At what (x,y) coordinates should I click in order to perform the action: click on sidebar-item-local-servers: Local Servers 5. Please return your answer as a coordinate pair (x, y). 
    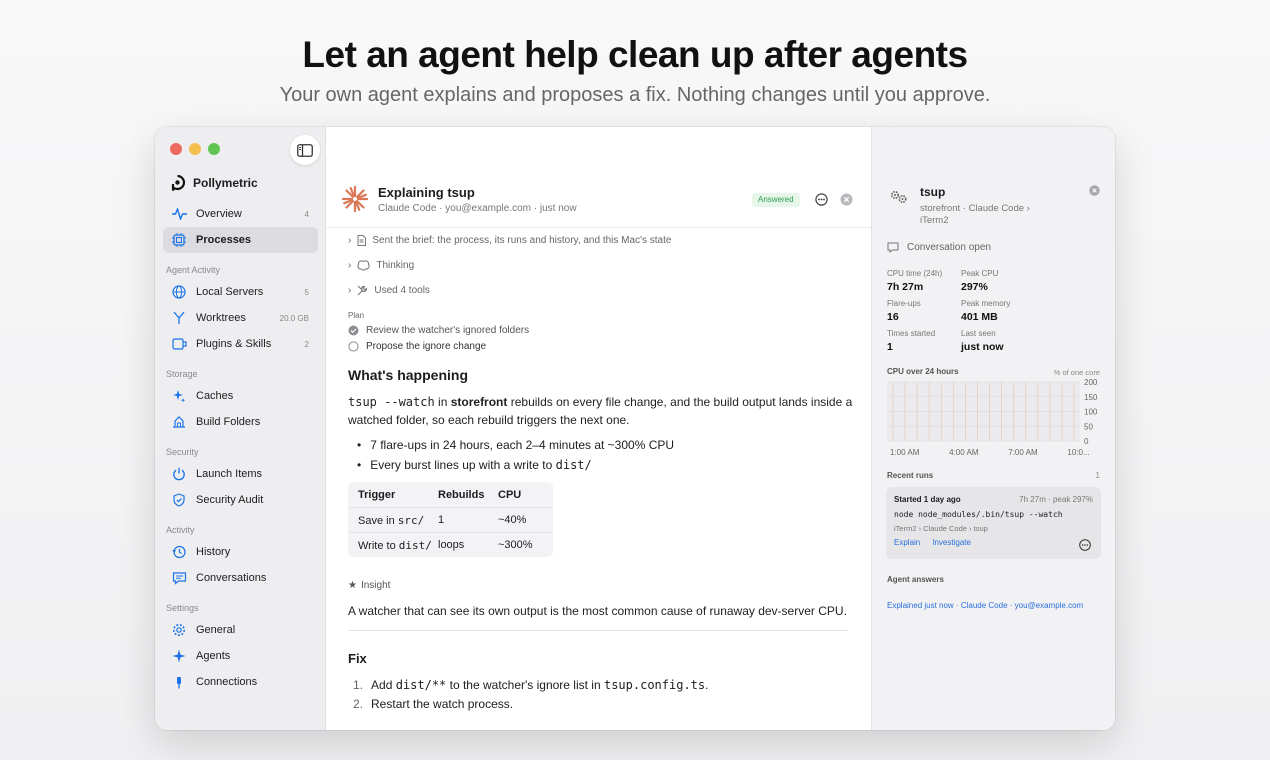
    Looking at the image, I should click on (240, 292).